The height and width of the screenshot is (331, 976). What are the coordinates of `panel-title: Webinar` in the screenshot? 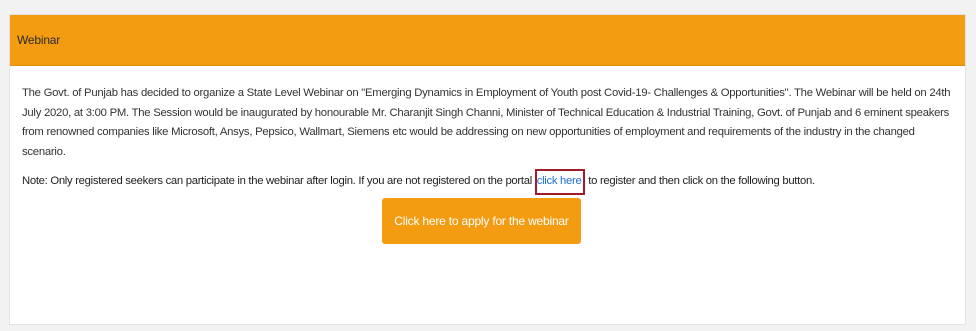 It's located at (39, 40).